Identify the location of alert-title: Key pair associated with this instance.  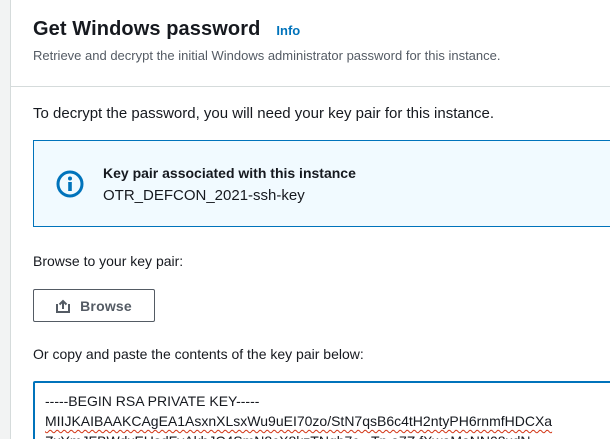
(229, 173).